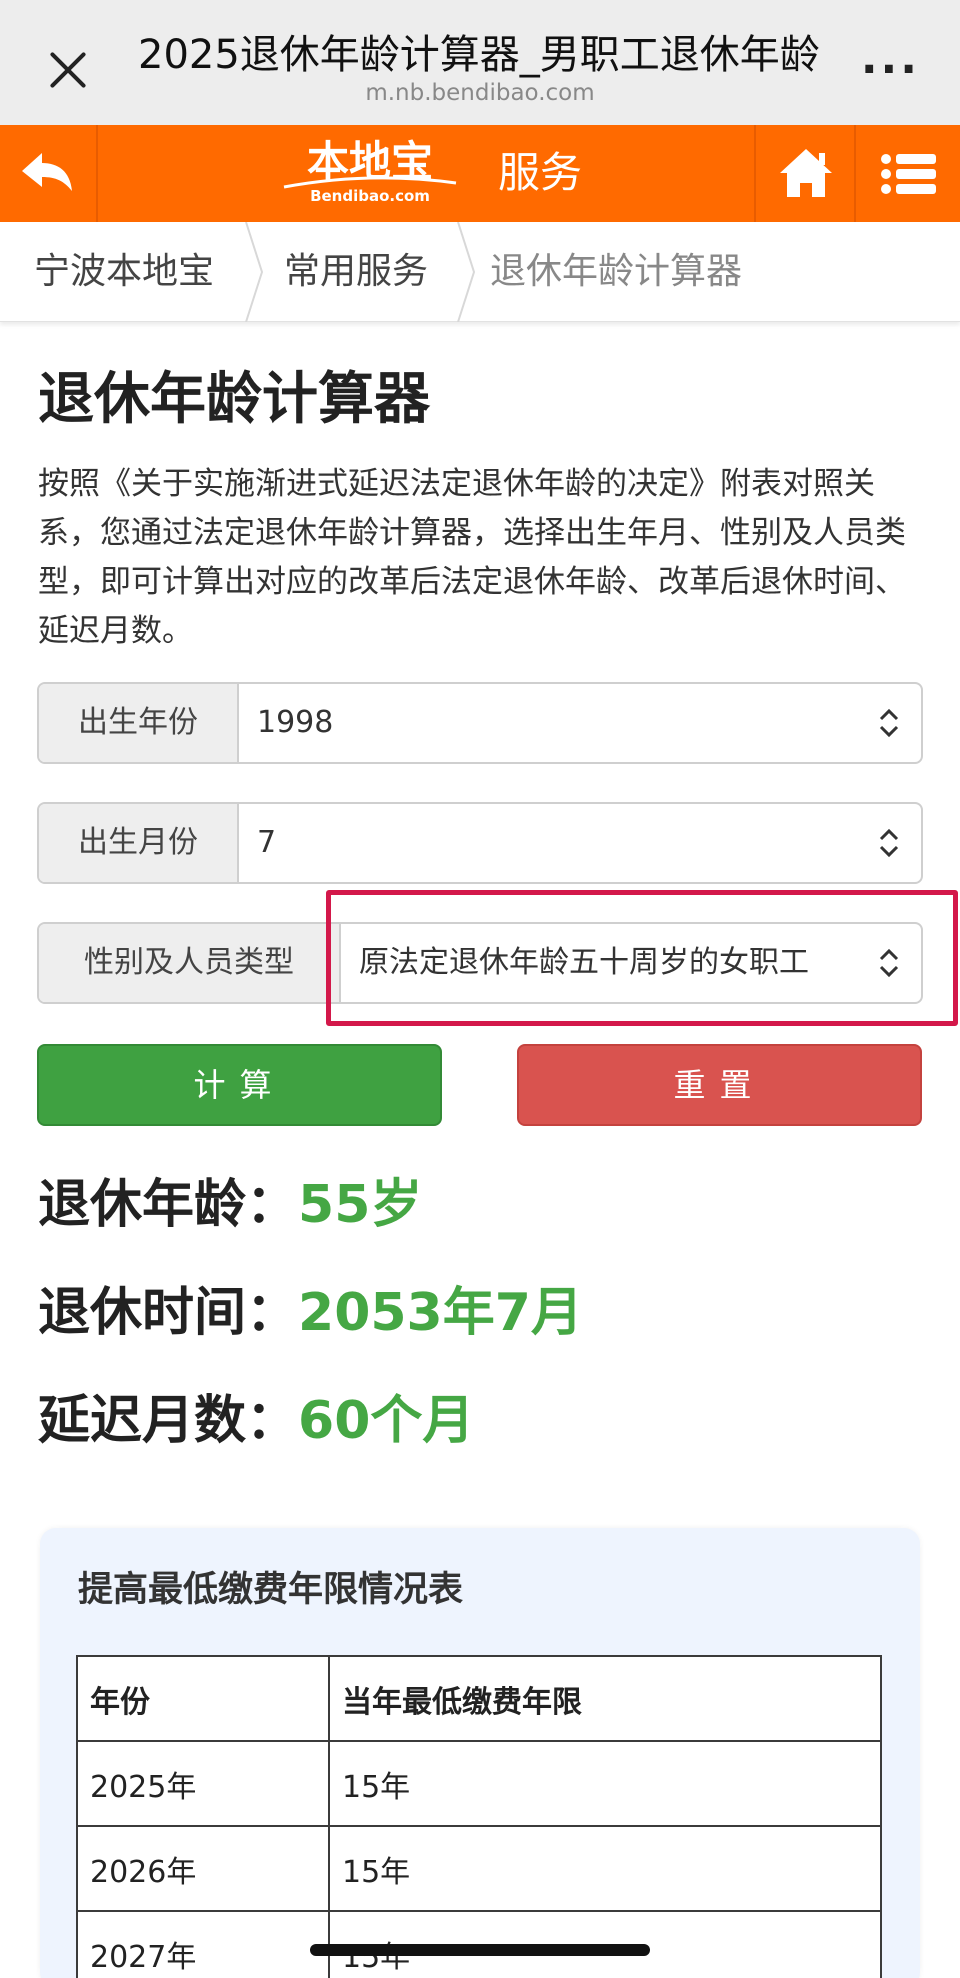 Image resolution: width=960 pixels, height=1978 pixels. I want to click on birth-year-label: 出生年份, so click(139, 723).